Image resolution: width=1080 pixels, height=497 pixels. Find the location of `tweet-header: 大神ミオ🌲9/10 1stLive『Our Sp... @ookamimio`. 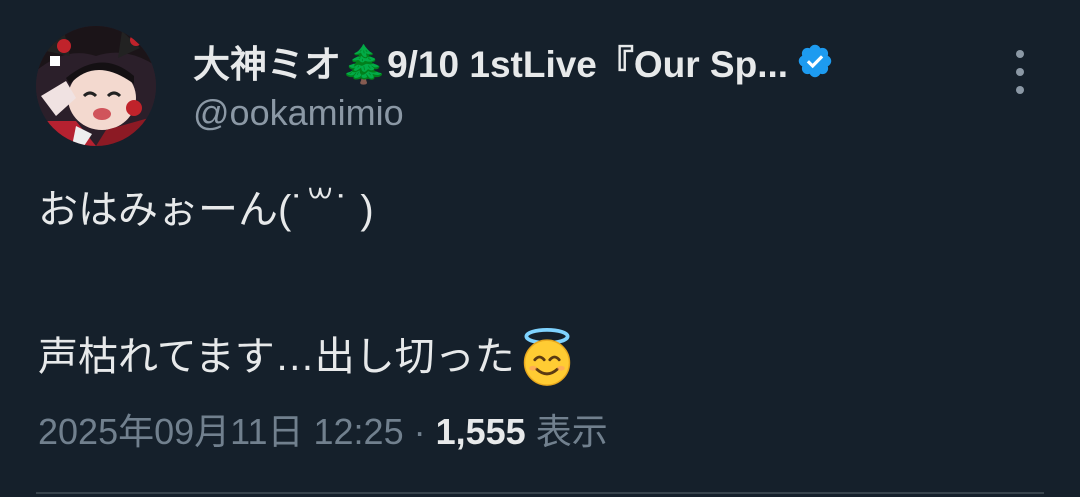

tweet-header: 大神ミオ🌲9/10 1stLive『Our Sp... @ookamimio is located at coordinates (576, 83).